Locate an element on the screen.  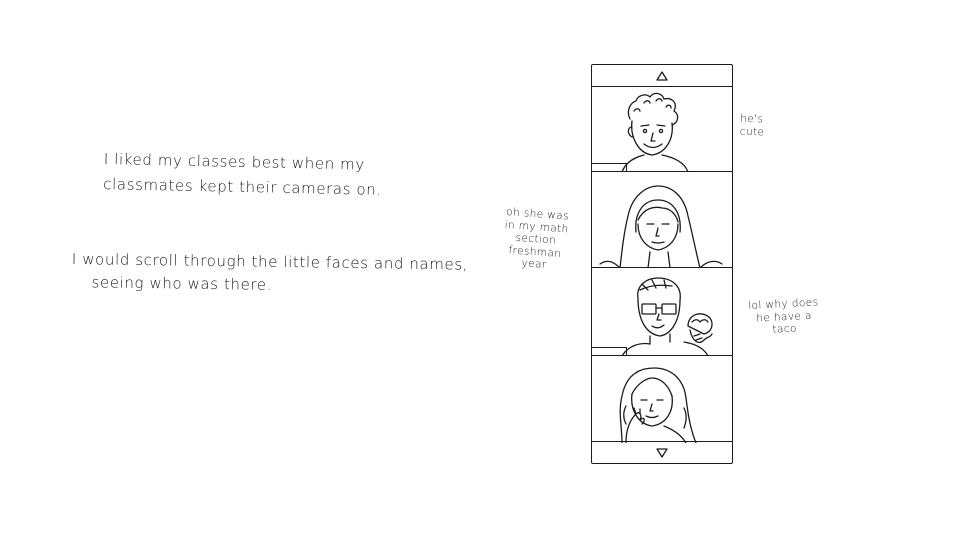
triangle-down-icon is located at coordinates (662, 452).